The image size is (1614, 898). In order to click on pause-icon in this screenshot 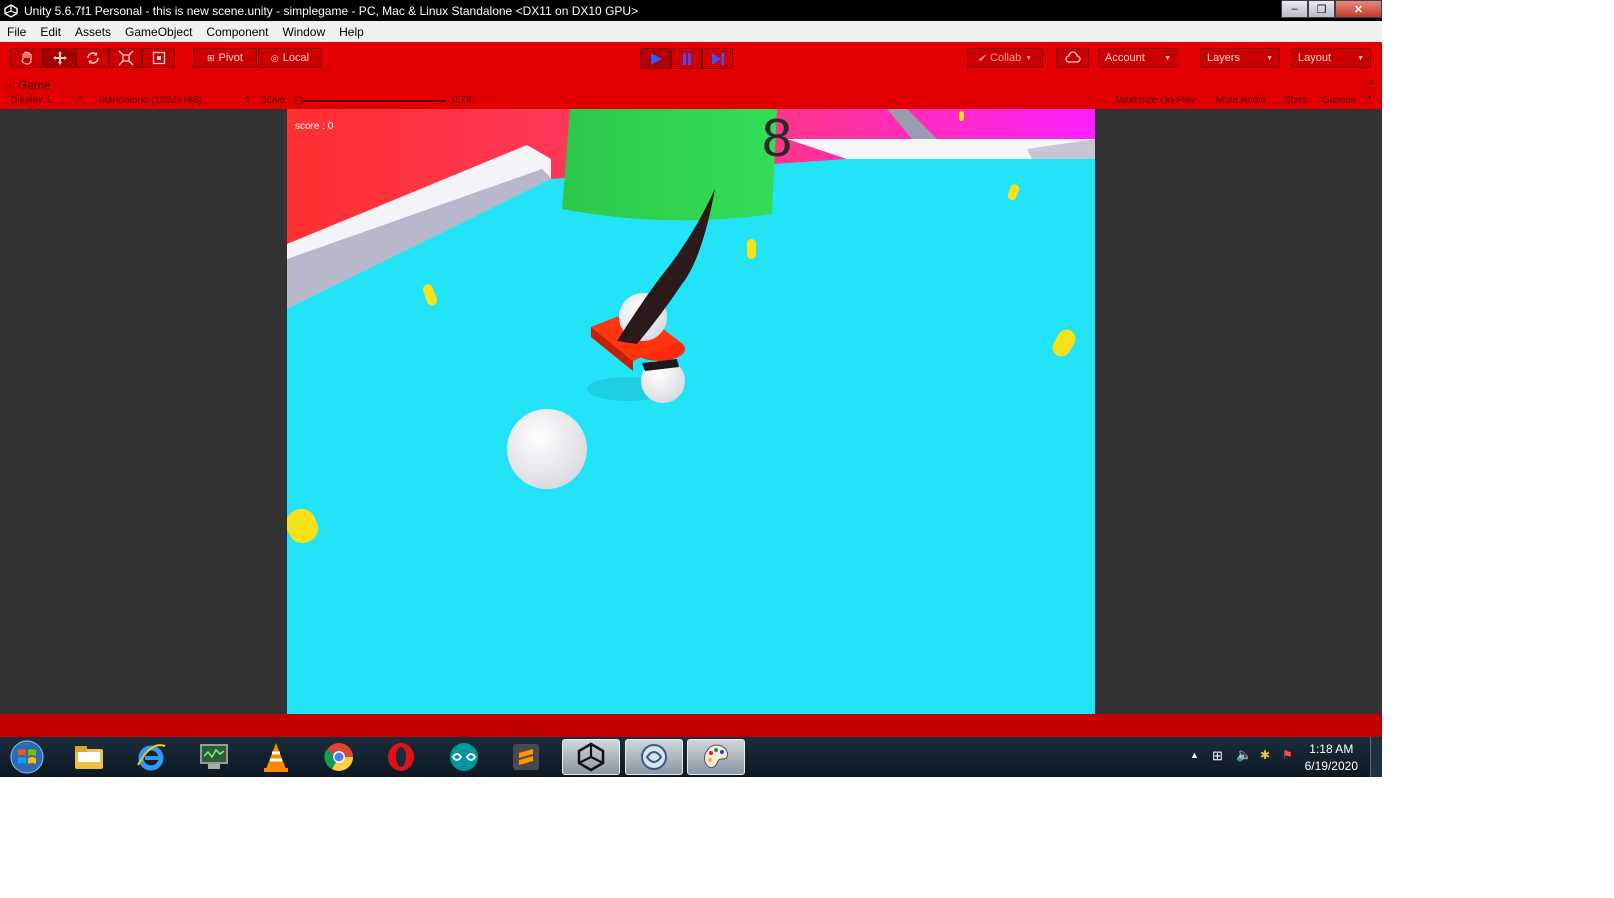, I will do `click(686, 58)`.